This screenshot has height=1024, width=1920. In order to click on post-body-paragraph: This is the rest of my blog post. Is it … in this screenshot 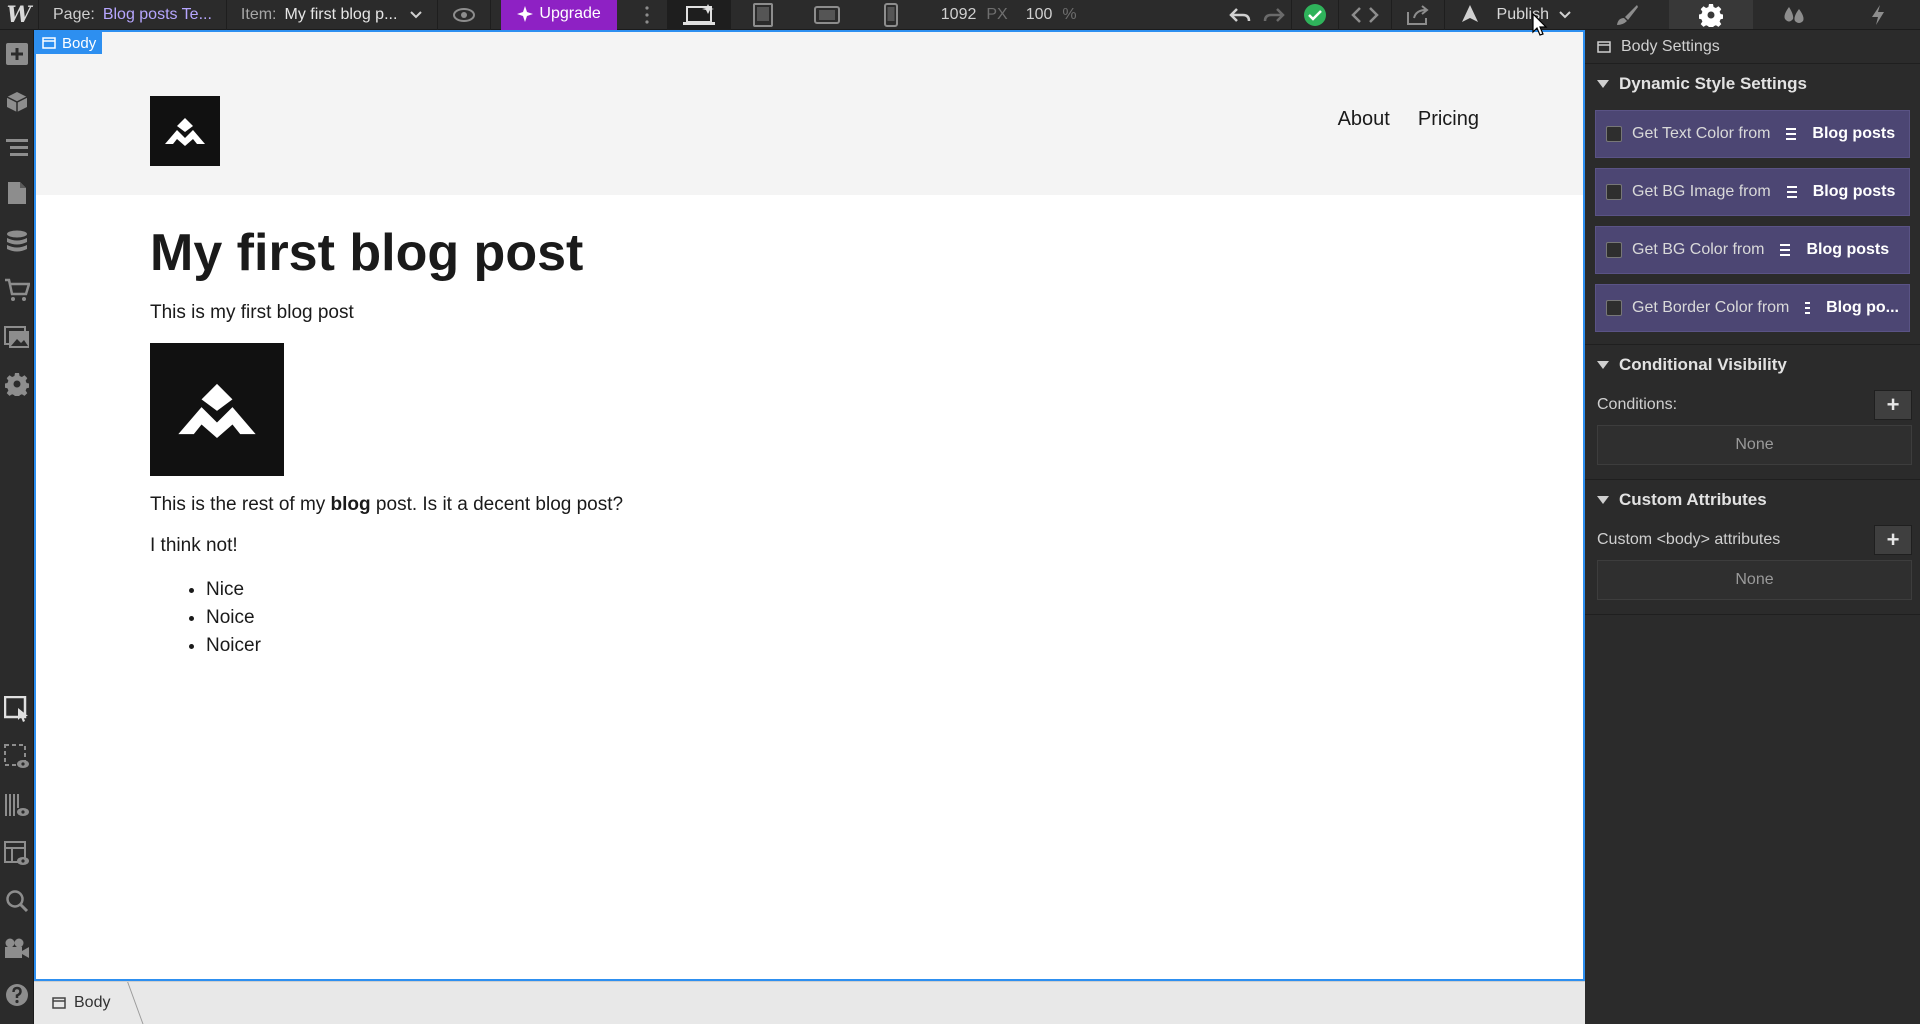, I will do `click(809, 505)`.